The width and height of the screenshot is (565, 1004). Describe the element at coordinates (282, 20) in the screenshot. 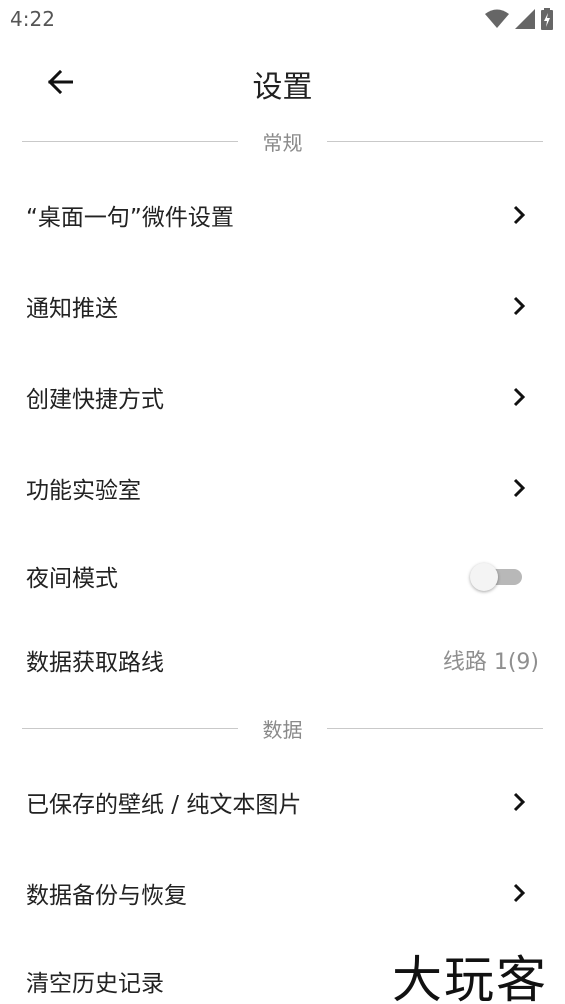

I see `status-bar: 4:22` at that location.